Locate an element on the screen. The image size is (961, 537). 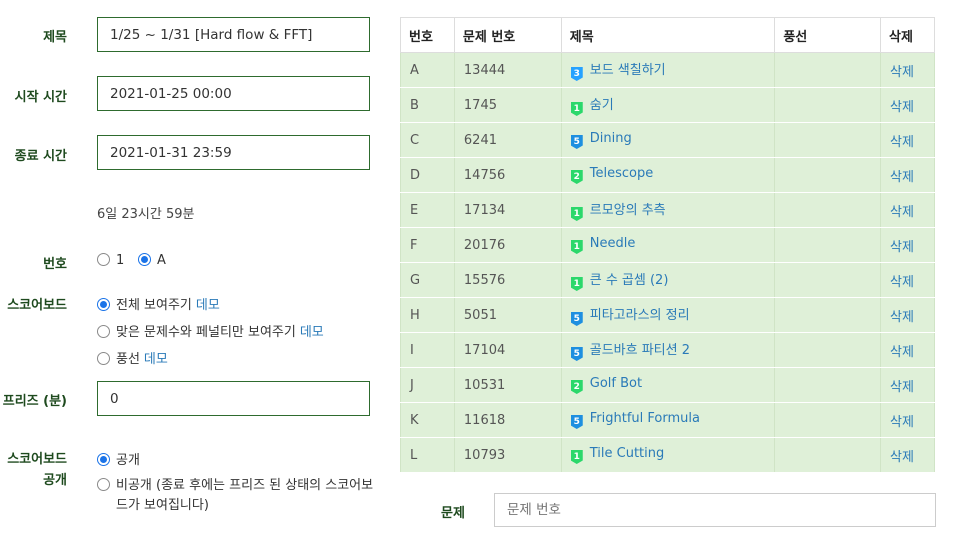
row-title-cell: 1 Tile Cutting is located at coordinates (668, 455).